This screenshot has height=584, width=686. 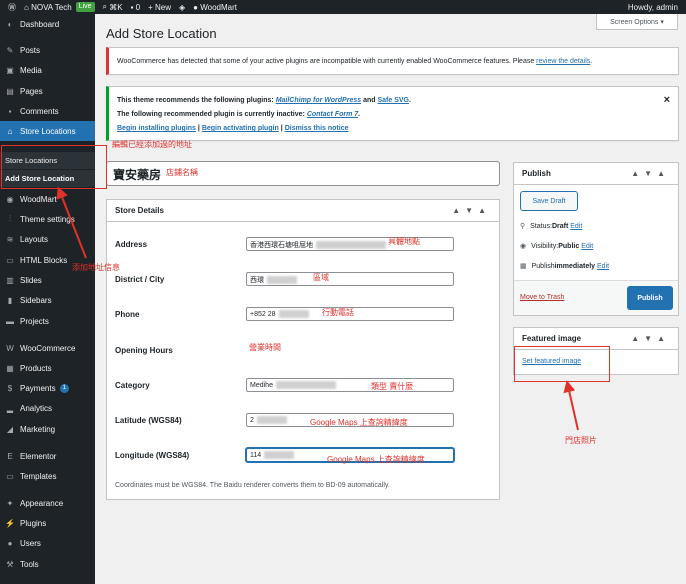 I want to click on arrow-shop-photo, so click(x=571, y=405).